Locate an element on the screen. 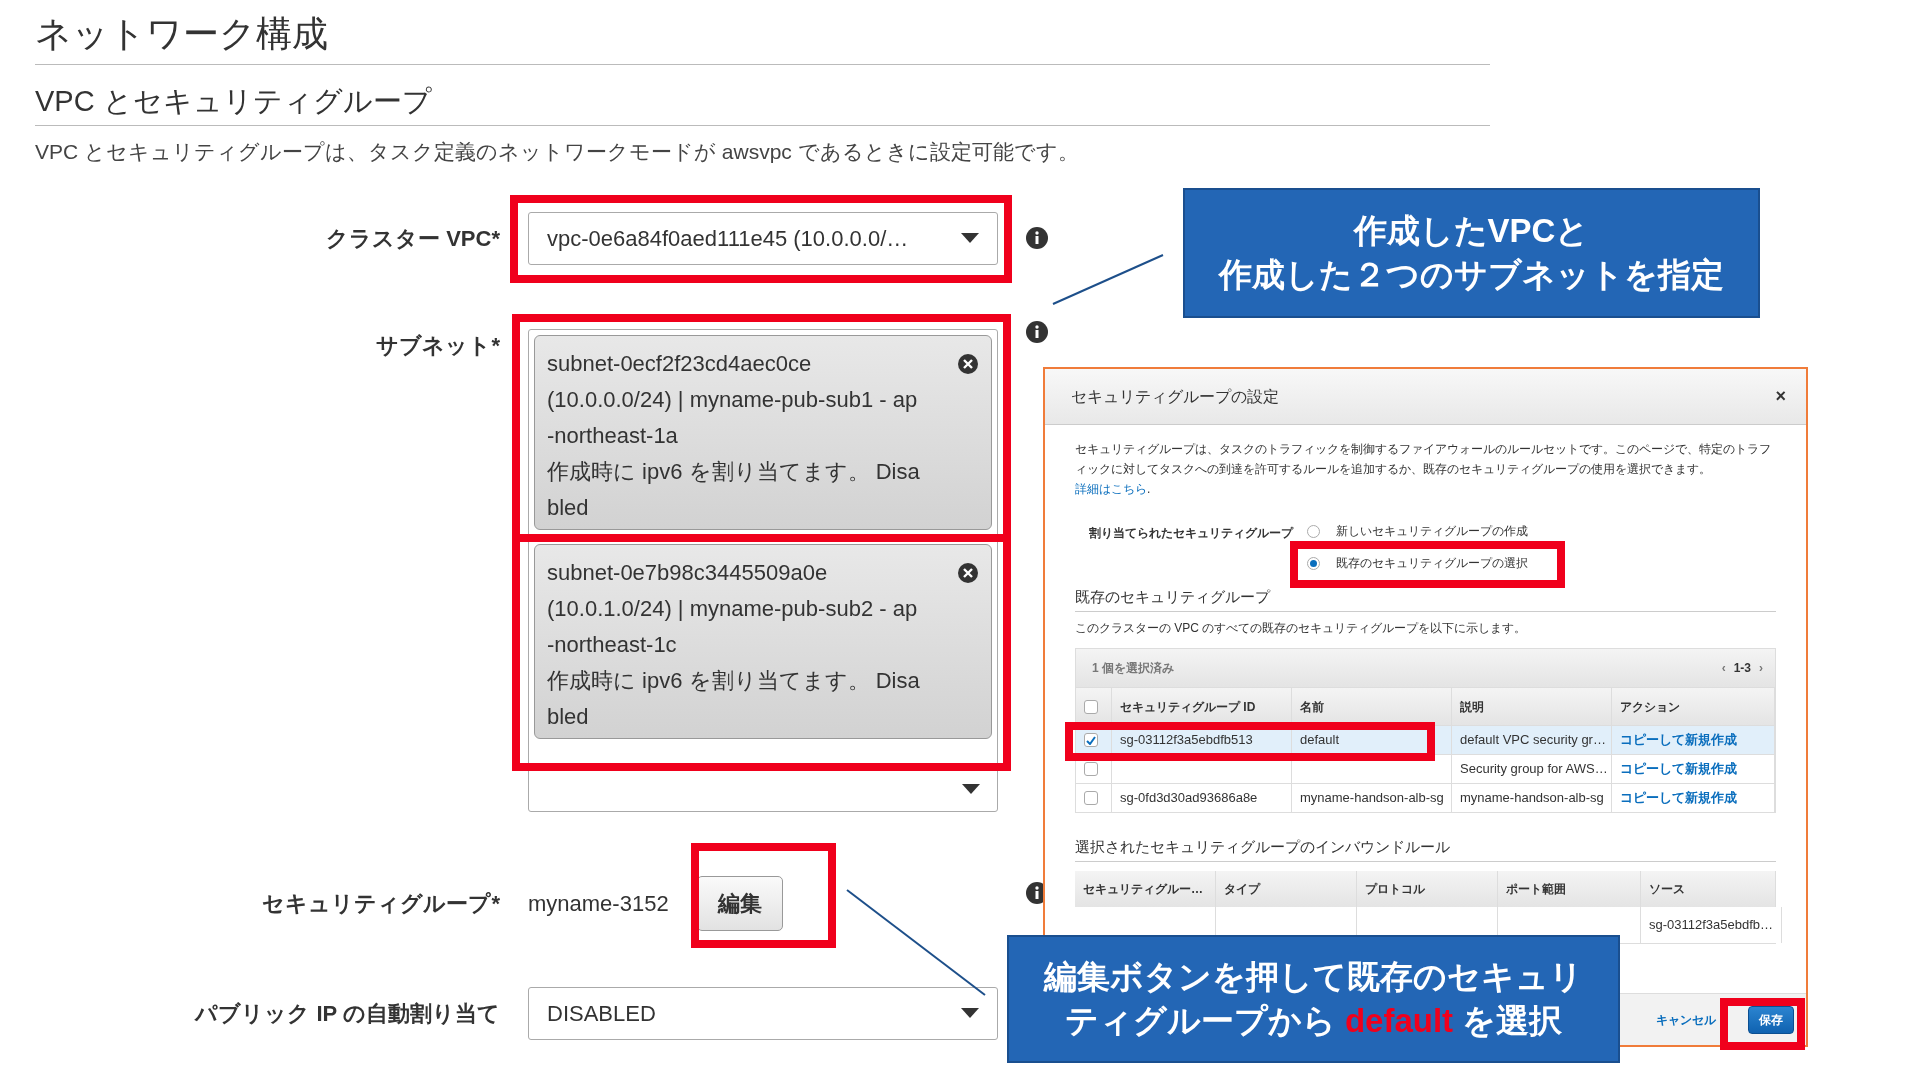 This screenshot has height=1080, width=1920. field-label: クラスター VPC* is located at coordinates (412, 238).